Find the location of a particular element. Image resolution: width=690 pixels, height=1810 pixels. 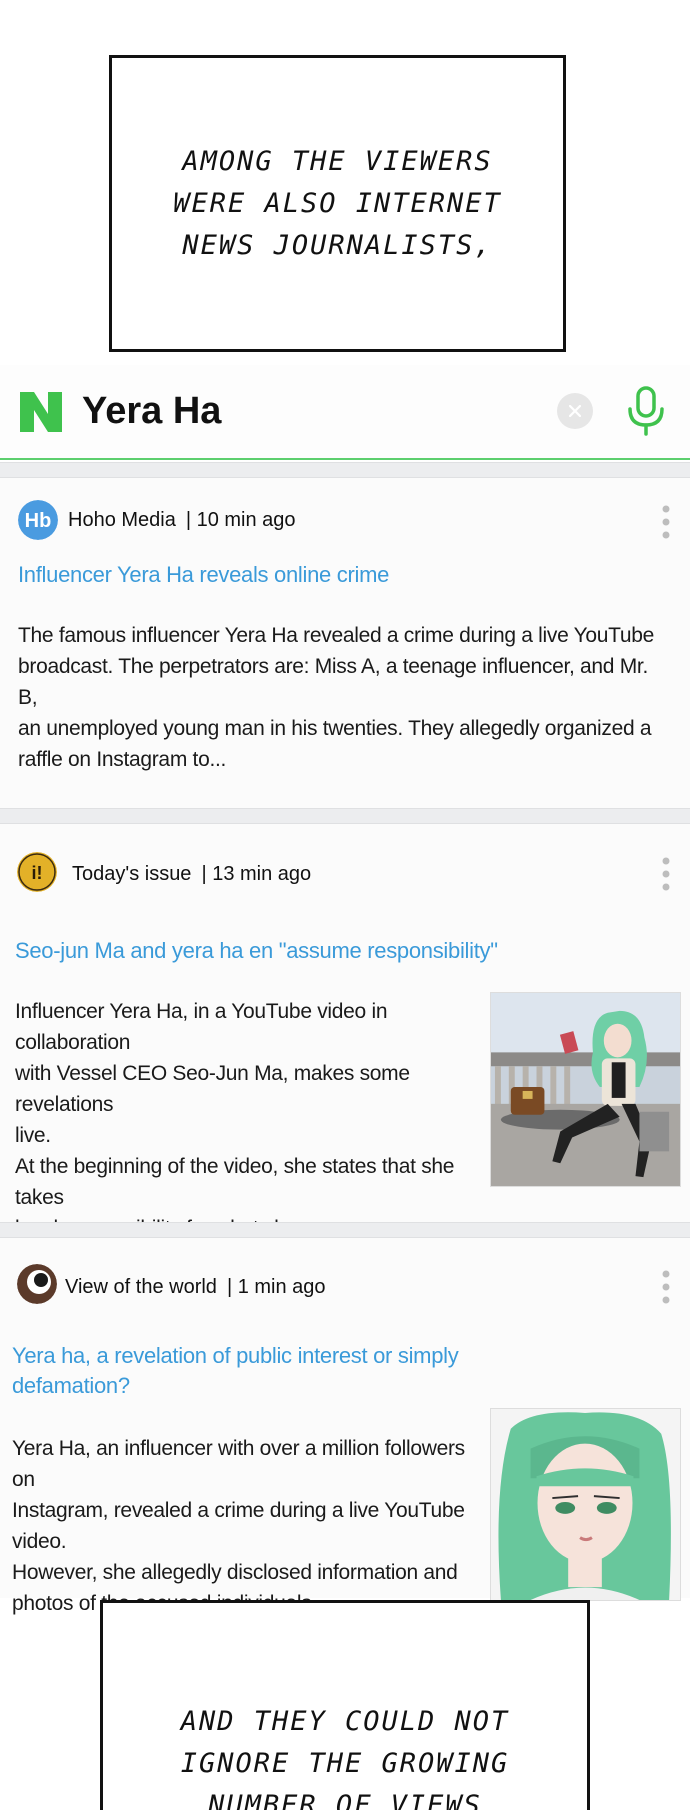

article-time: | 1 min ago is located at coordinates (276, 1287).